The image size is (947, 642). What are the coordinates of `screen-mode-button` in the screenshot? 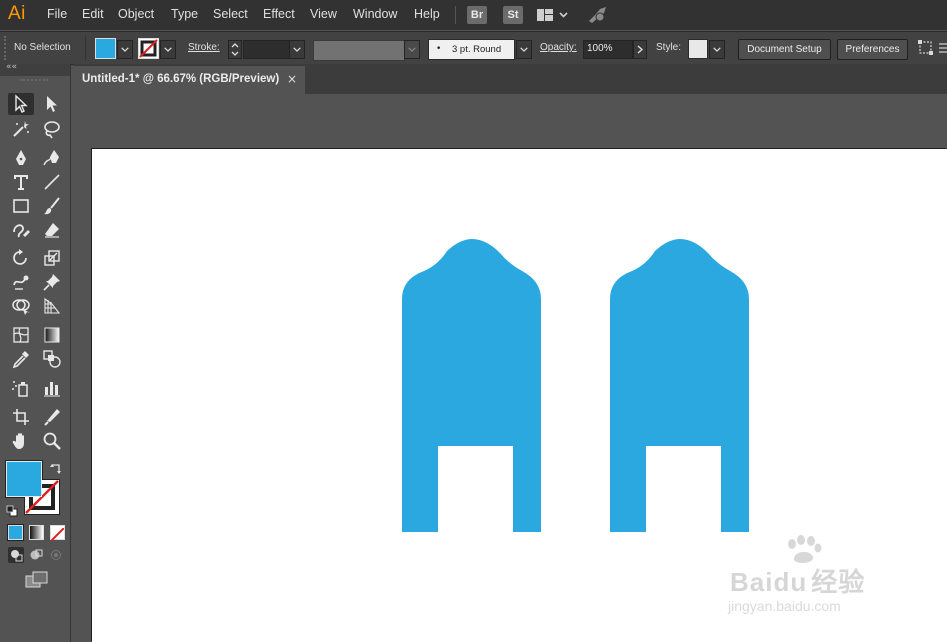 It's located at (37, 582).